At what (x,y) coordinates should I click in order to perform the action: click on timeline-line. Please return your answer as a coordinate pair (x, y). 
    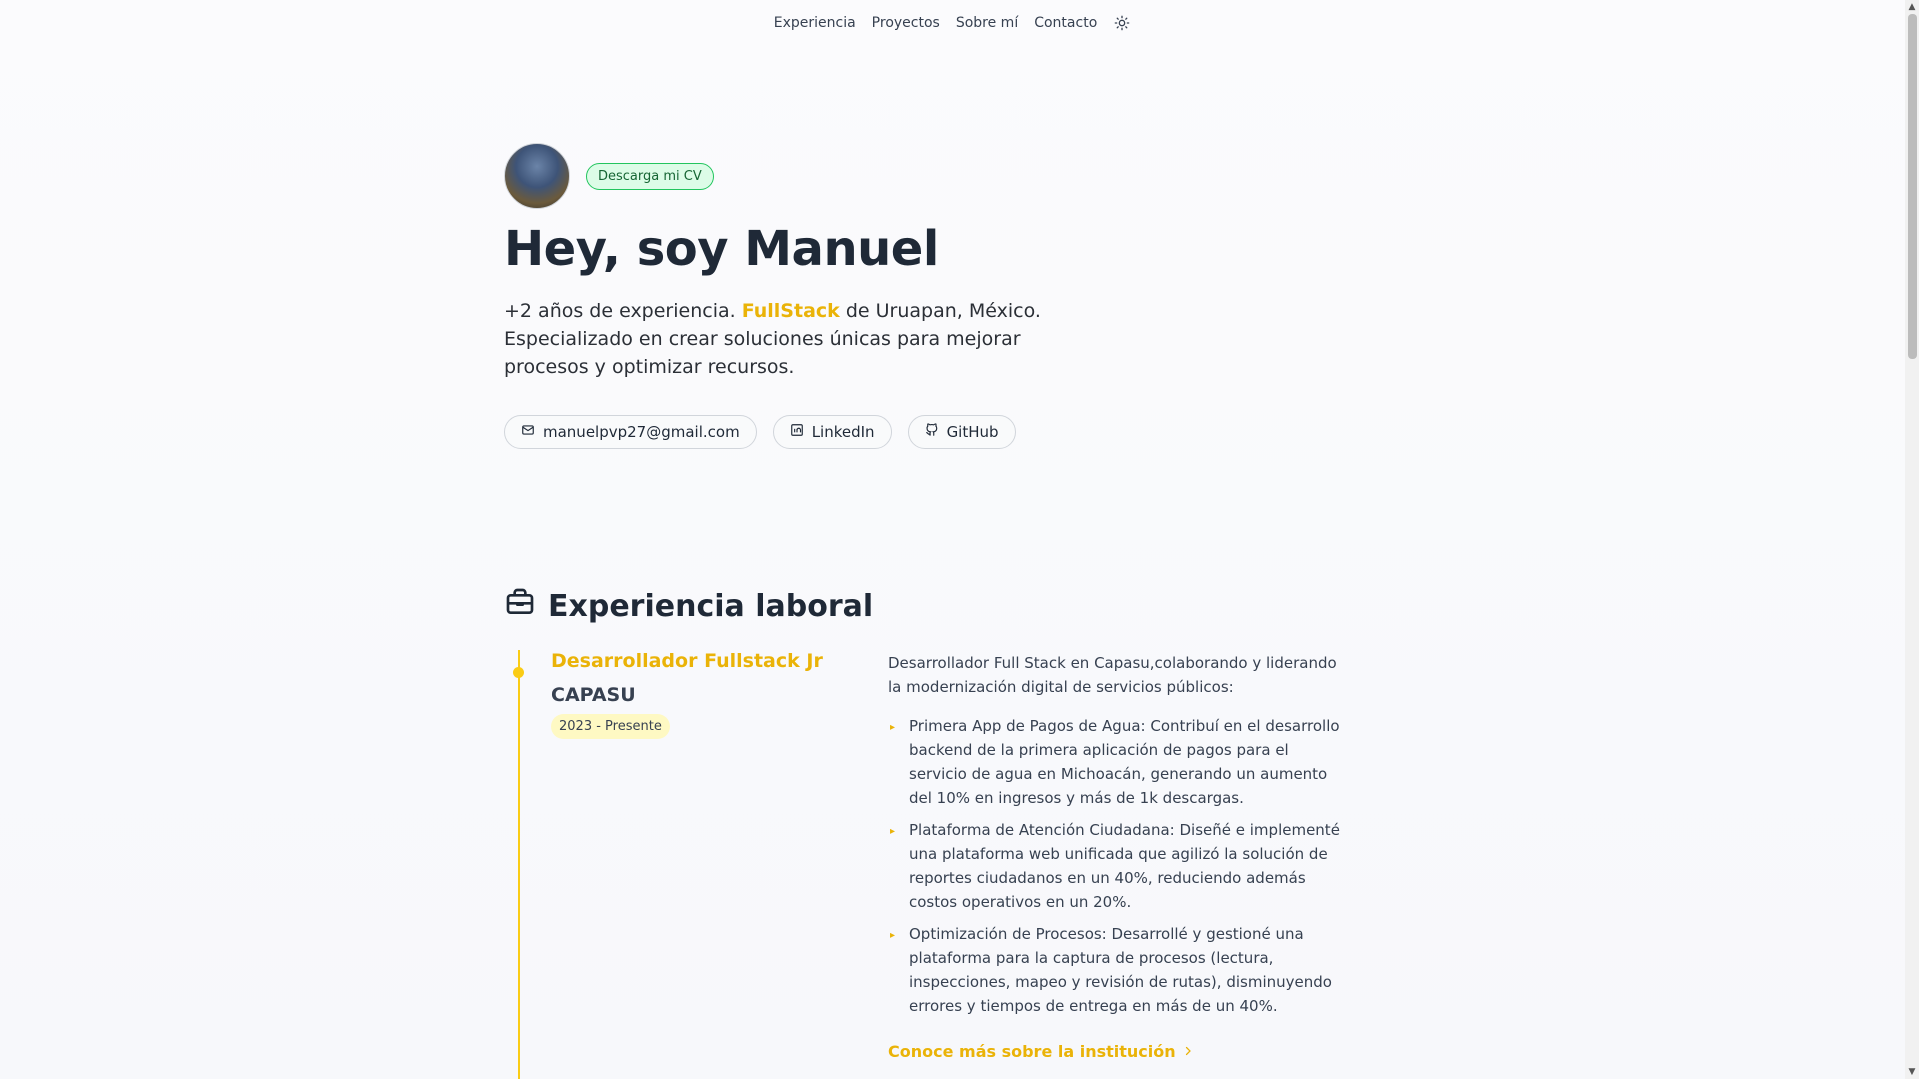
    Looking at the image, I should click on (519, 864).